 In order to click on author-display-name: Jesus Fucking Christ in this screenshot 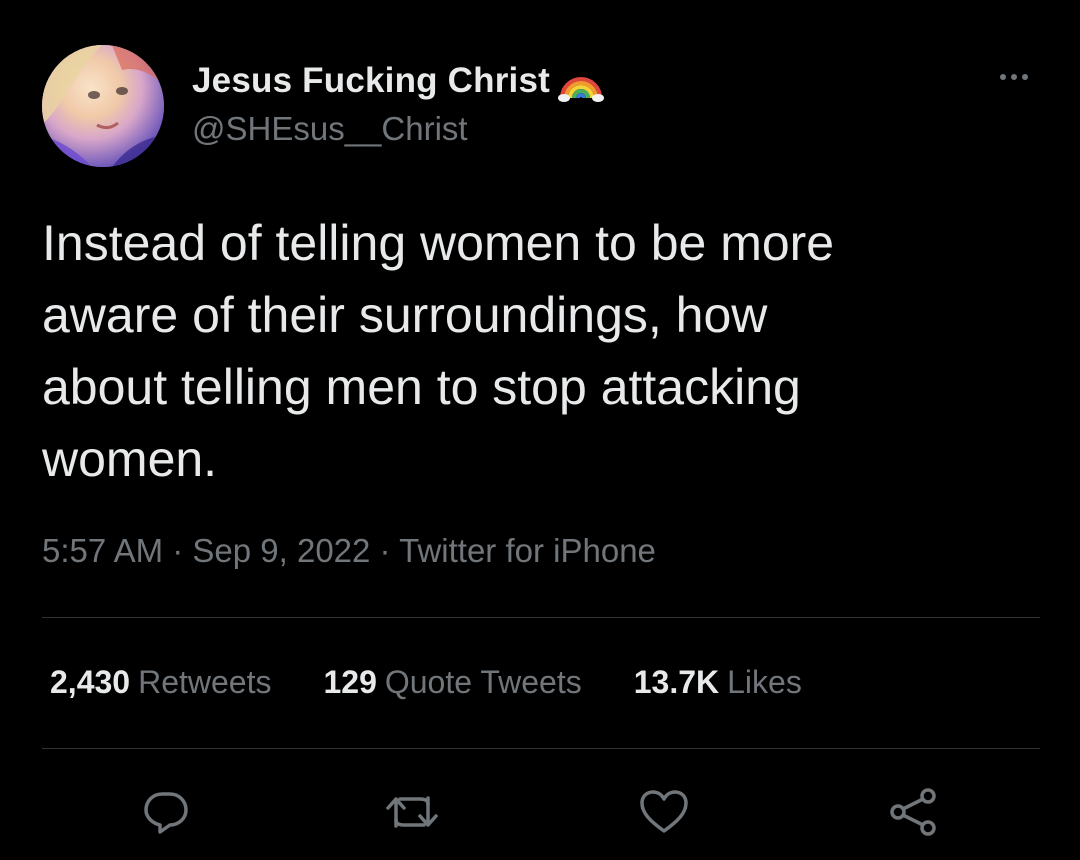, I will do `click(398, 81)`.